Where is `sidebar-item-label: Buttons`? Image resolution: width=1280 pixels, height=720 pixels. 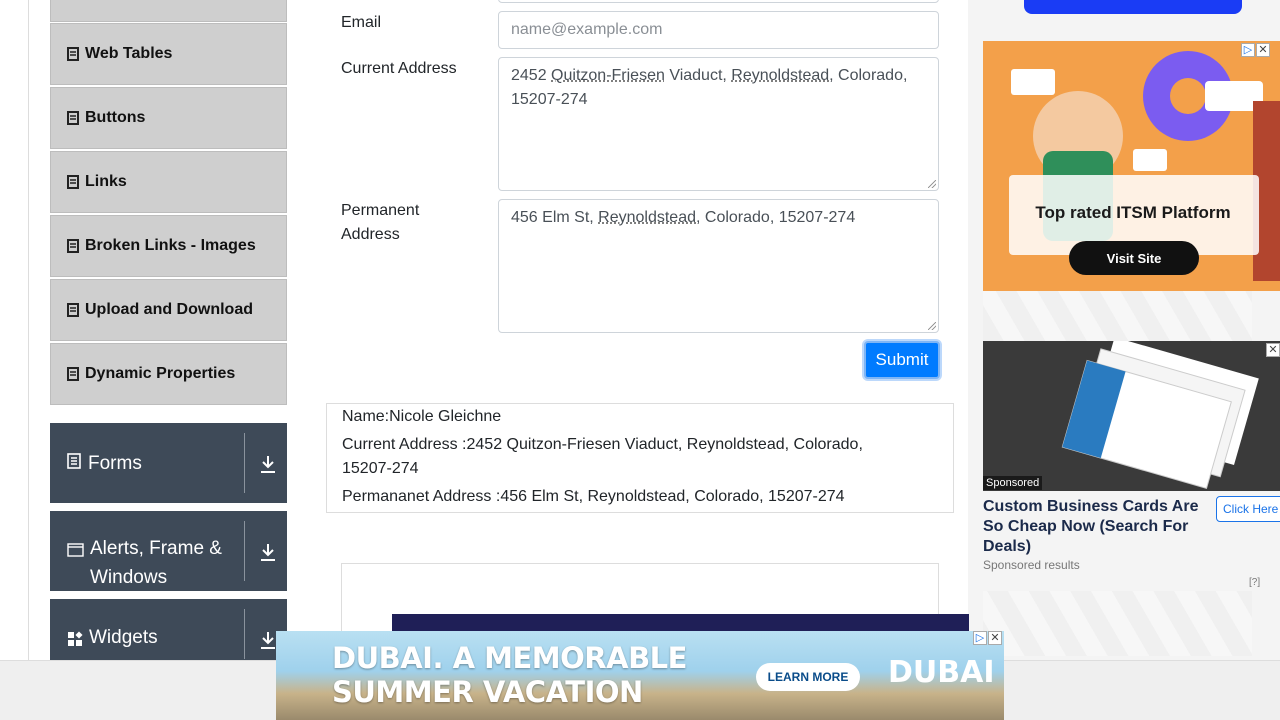 sidebar-item-label: Buttons is located at coordinates (115, 117).